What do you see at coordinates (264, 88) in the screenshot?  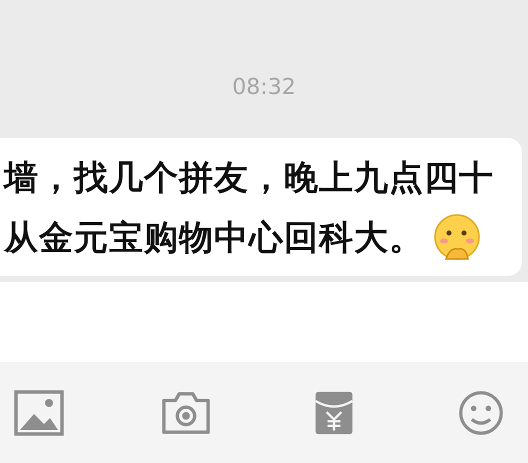 I see `timestamp: 08:32` at bounding box center [264, 88].